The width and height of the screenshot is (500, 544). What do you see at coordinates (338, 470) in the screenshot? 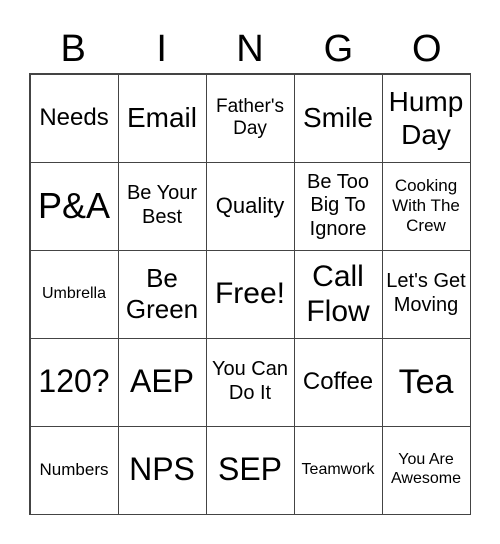
I see `bingo-cell: Teamwork` at bounding box center [338, 470].